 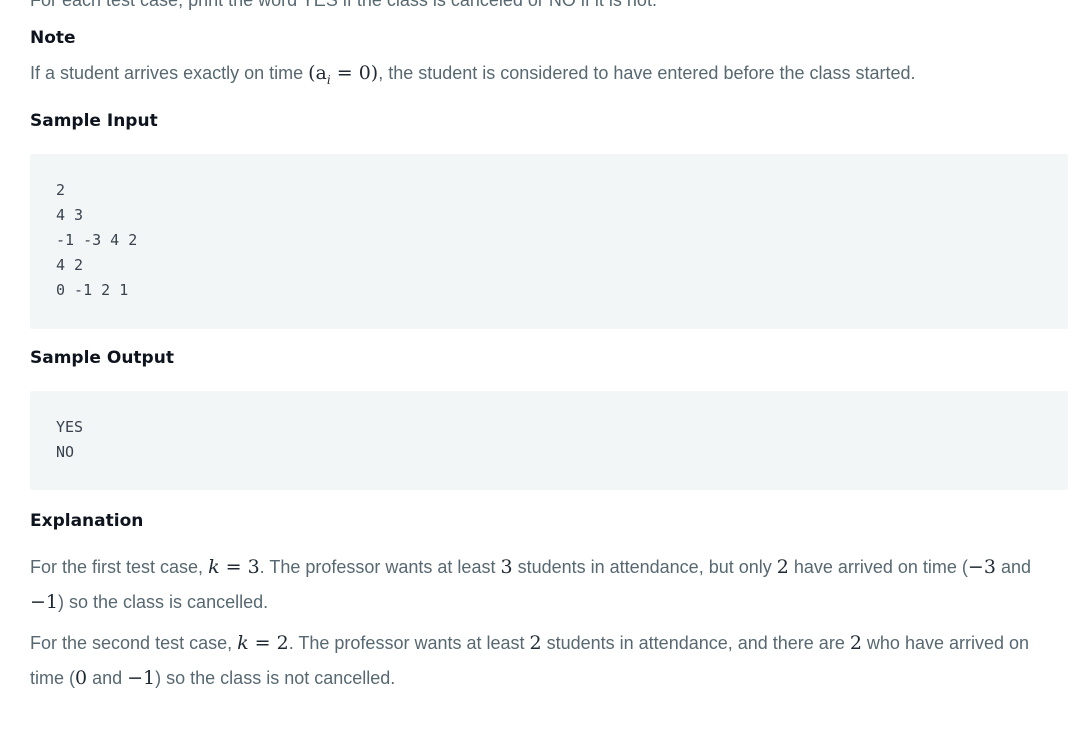 I want to click on math-expression: 0, so click(x=81, y=678).